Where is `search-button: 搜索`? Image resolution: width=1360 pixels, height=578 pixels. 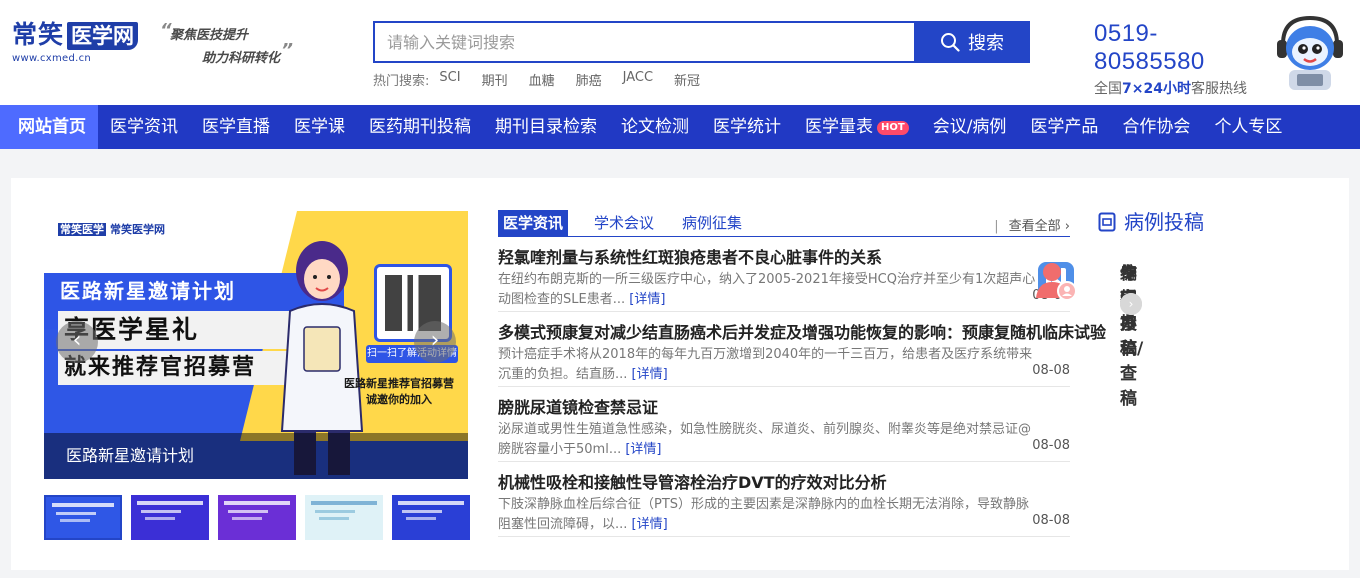
search-button: 搜索 is located at coordinates (972, 42).